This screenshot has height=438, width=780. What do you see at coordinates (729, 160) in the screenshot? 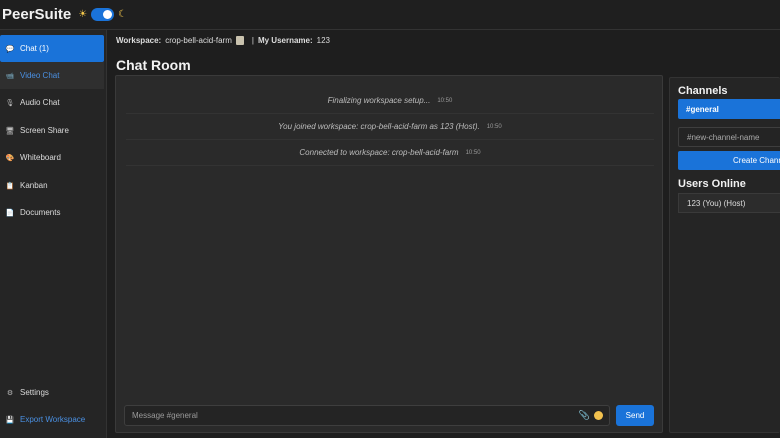
I see `create-channel-button: Create Channel` at bounding box center [729, 160].